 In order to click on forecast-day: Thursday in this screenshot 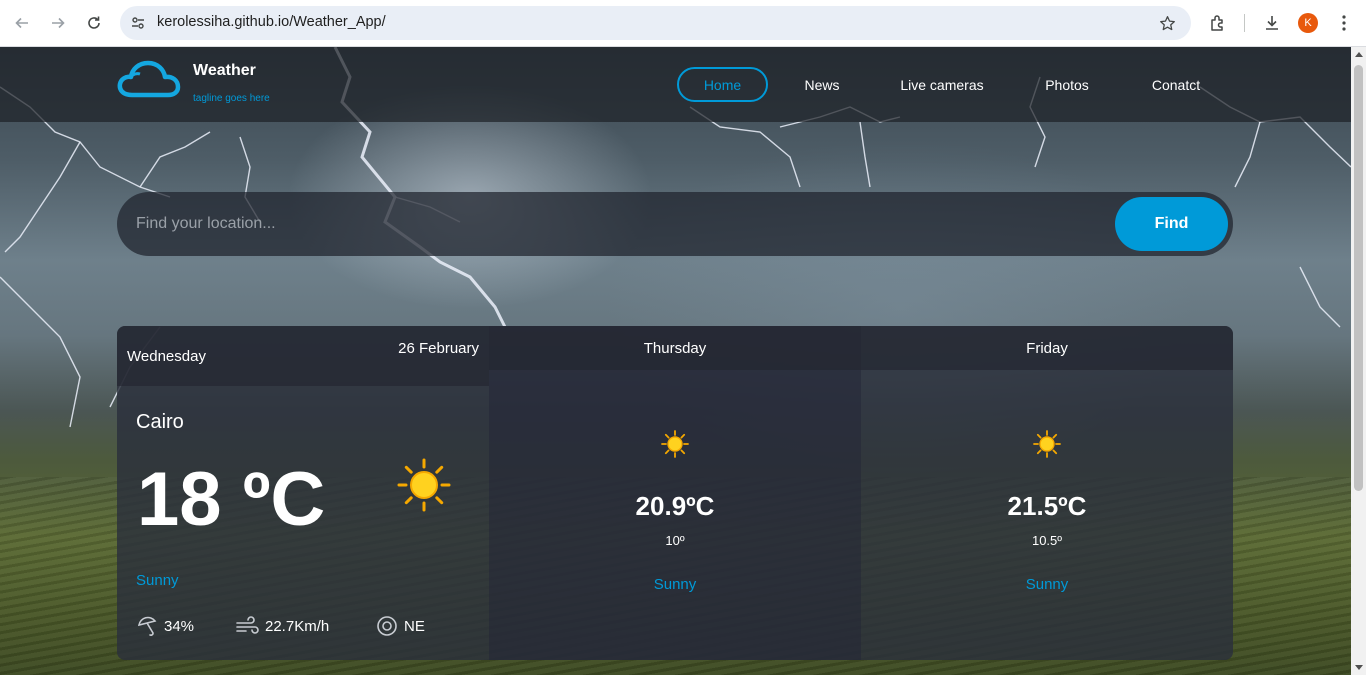, I will do `click(675, 348)`.